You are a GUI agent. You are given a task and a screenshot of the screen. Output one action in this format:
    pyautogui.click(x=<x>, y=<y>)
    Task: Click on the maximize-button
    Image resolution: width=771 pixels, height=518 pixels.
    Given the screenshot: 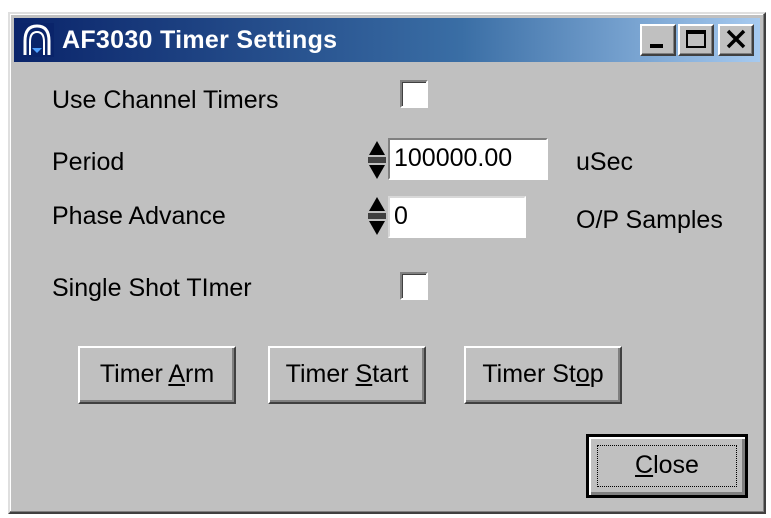 What is the action you would take?
    pyautogui.click(x=696, y=40)
    